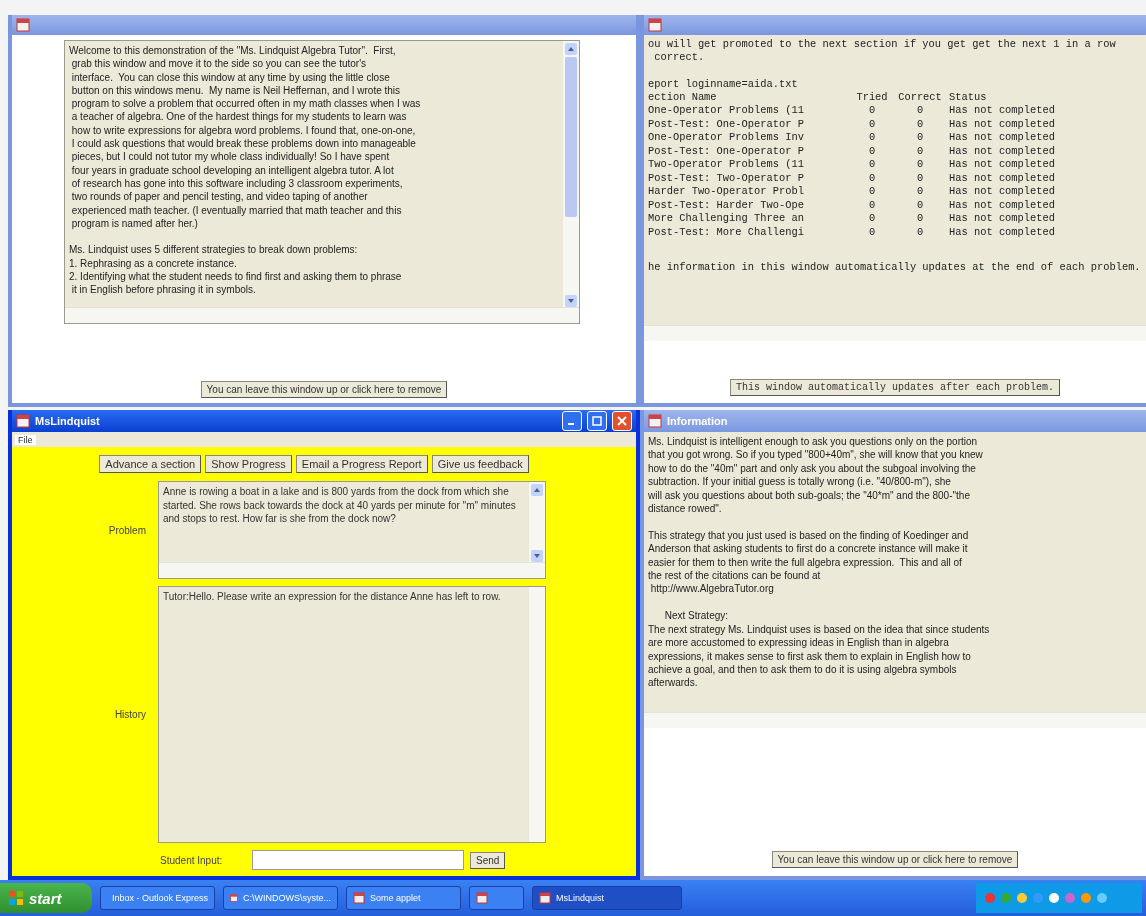 The image size is (1146, 916). I want to click on column-header: Correct, so click(920, 97).